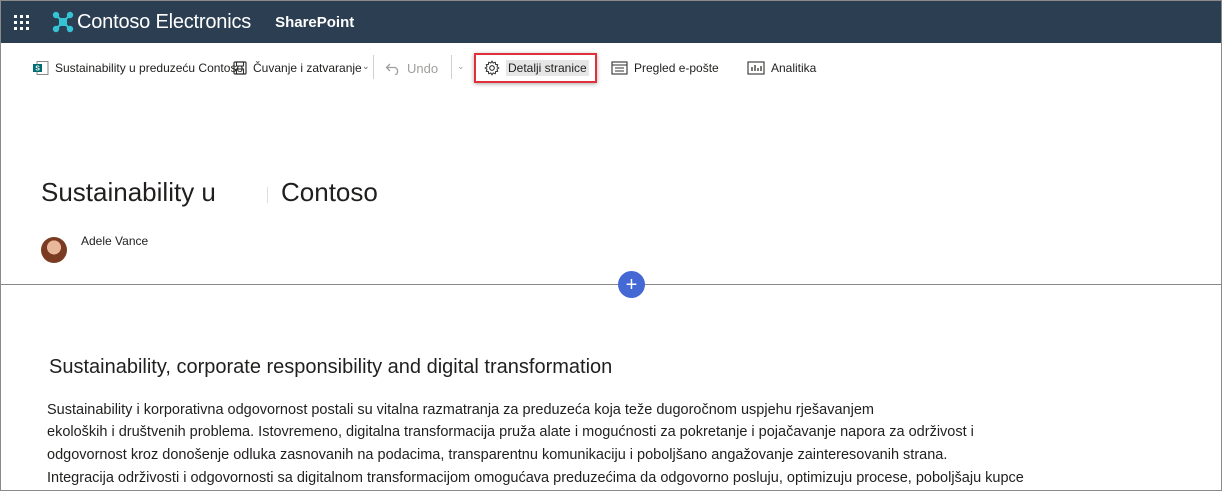 The width and height of the screenshot is (1222, 491). I want to click on contoso-logo-icon, so click(63, 22).